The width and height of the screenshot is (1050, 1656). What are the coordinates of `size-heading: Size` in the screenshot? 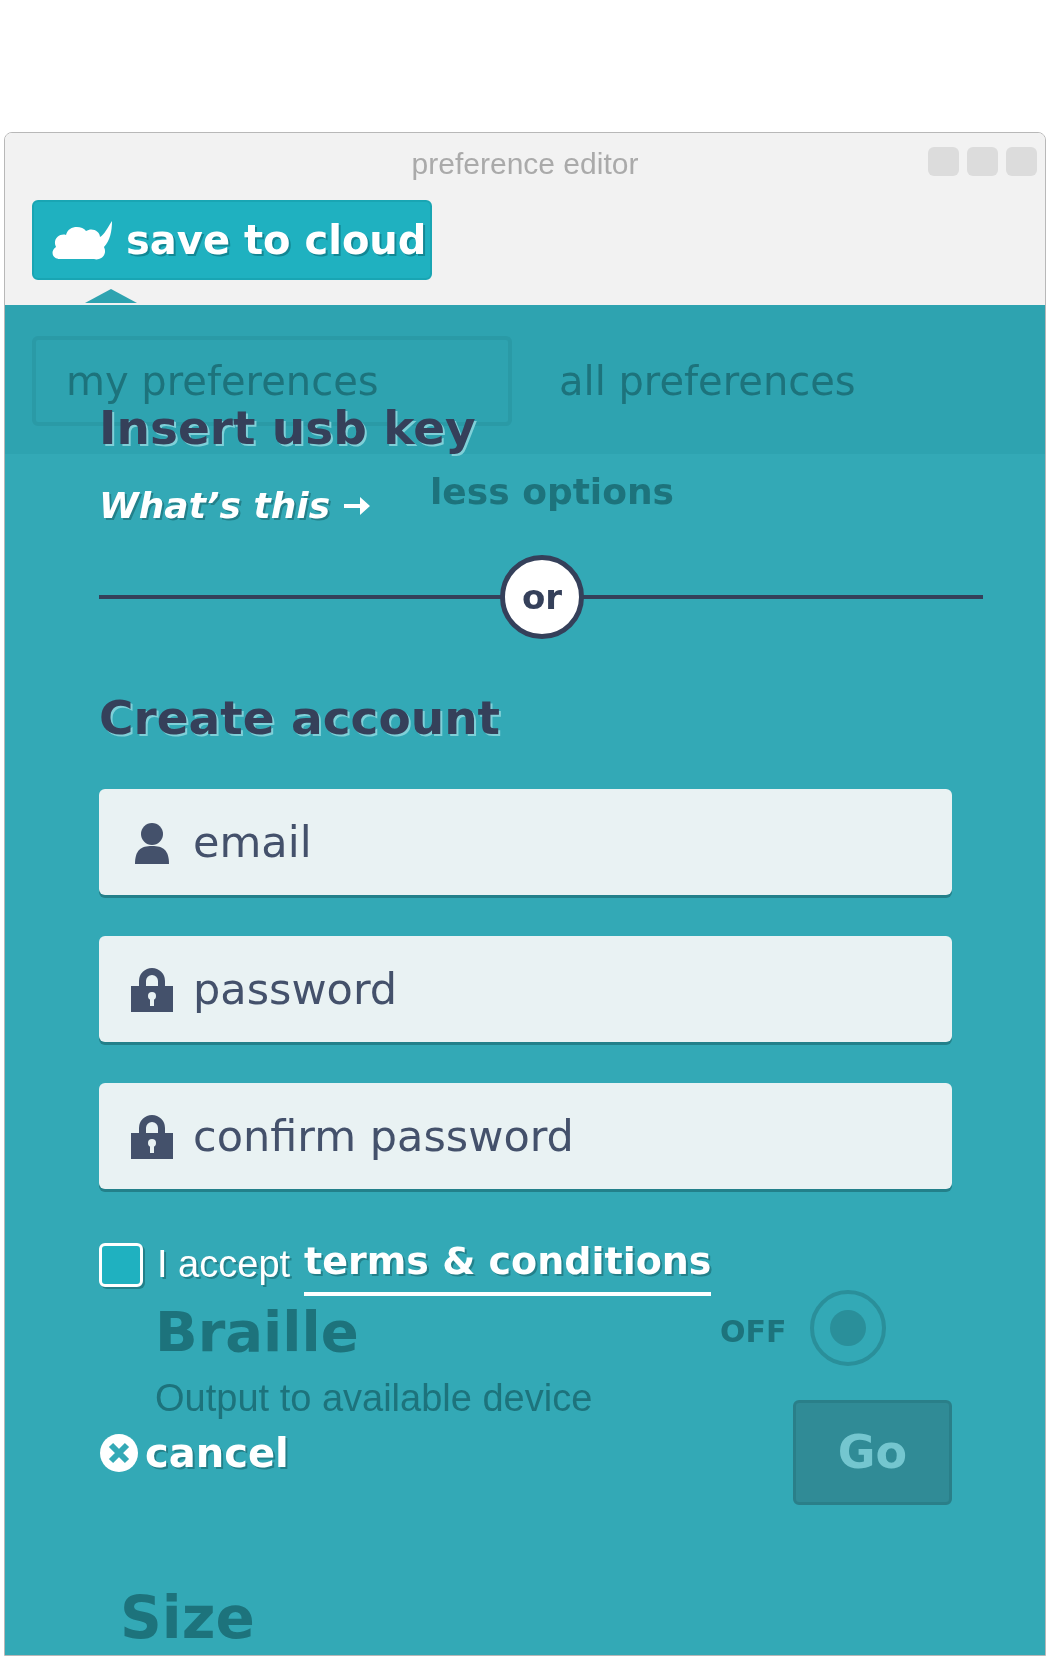 It's located at (187, 1618).